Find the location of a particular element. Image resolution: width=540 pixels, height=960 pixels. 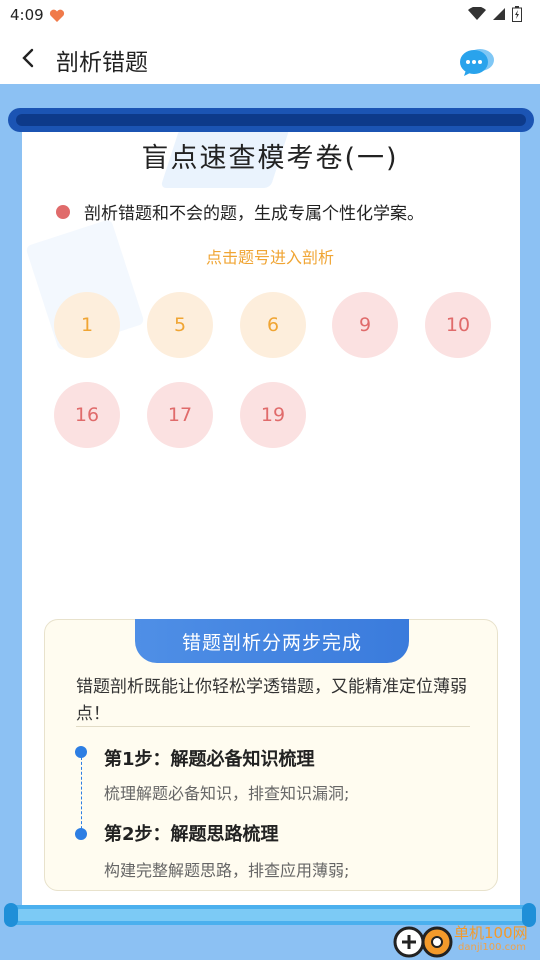

chat-button is located at coordinates (477, 62).